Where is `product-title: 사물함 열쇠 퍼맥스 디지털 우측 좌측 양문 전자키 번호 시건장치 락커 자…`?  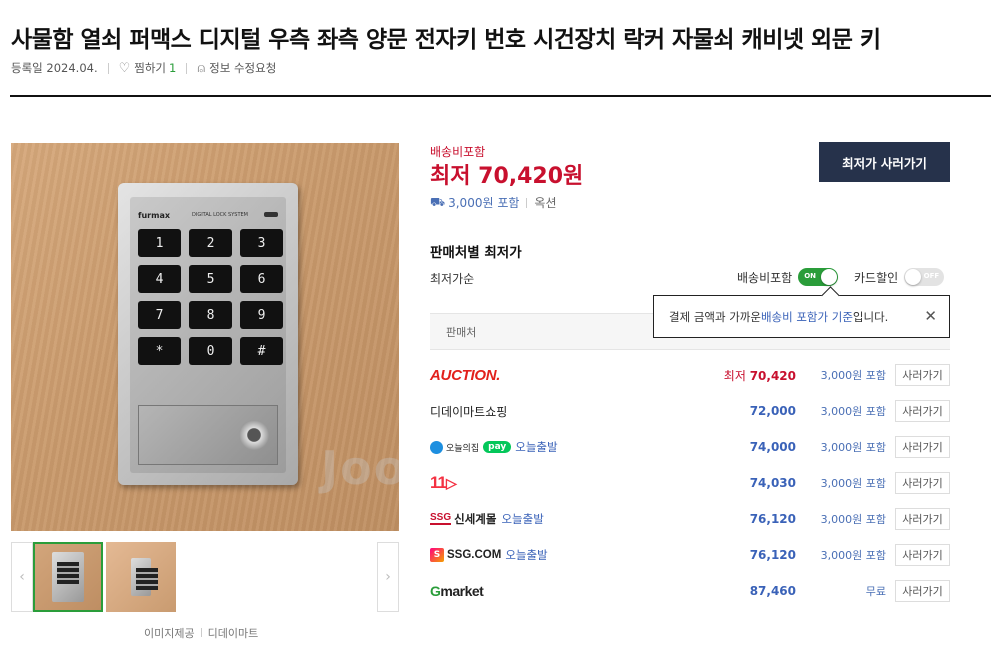
product-title: 사물함 열쇠 퍼맥스 디지털 우측 좌측 양문 전자키 번호 시건장치 락커 자… is located at coordinates (446, 40).